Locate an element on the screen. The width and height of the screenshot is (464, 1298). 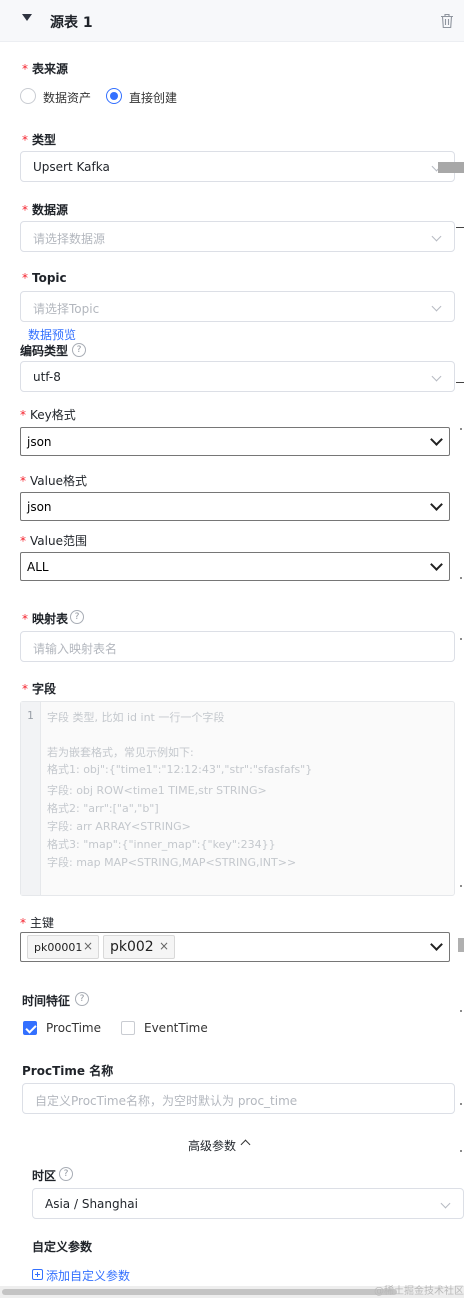
scrollbar-thumb is located at coordinates (199, 1292).